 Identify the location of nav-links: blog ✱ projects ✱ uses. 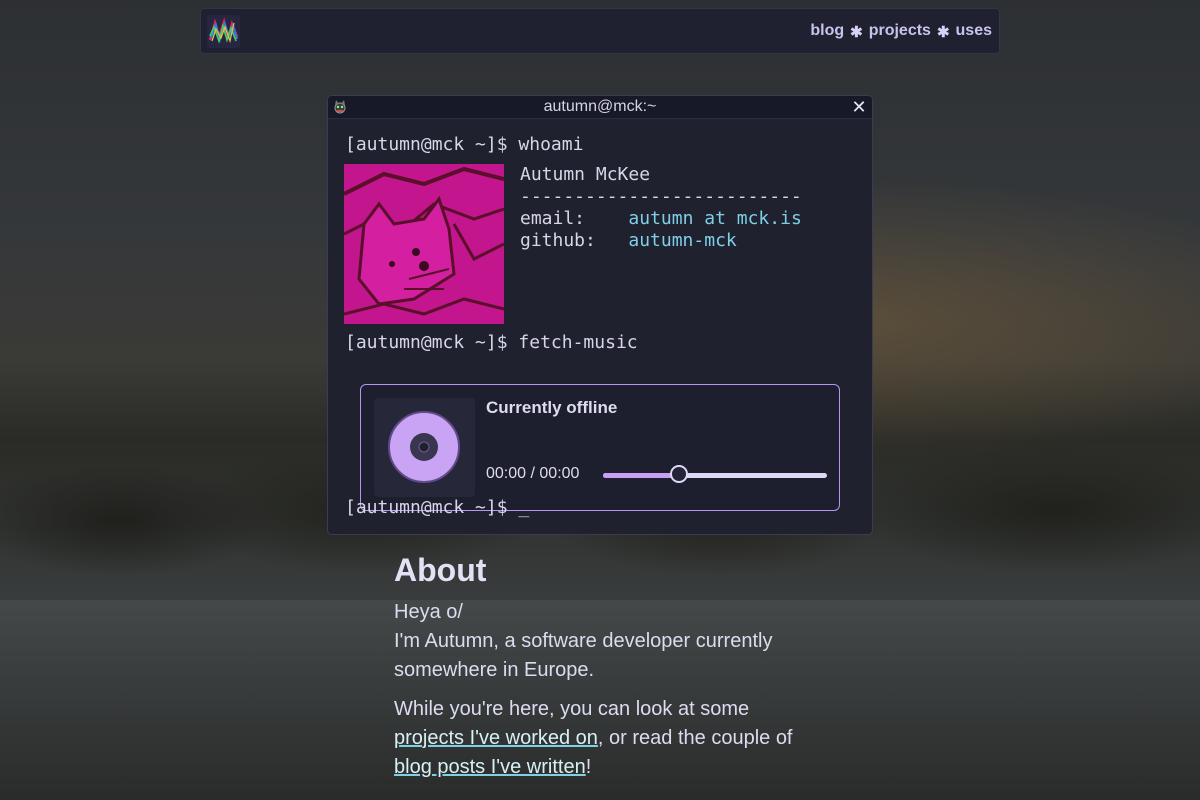
(901, 31).